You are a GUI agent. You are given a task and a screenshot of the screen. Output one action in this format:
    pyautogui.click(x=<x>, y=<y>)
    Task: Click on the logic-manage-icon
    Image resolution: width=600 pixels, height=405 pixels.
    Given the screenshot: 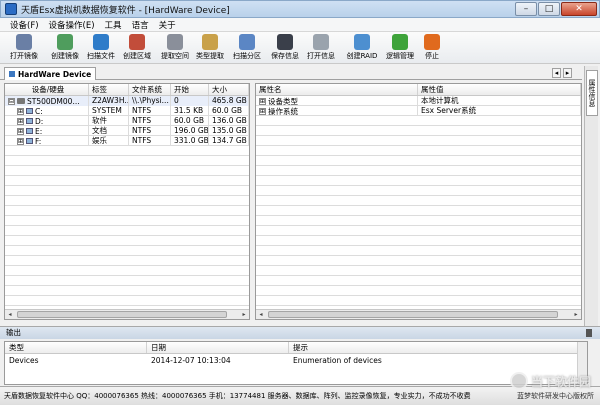 What is the action you would take?
    pyautogui.click(x=400, y=42)
    